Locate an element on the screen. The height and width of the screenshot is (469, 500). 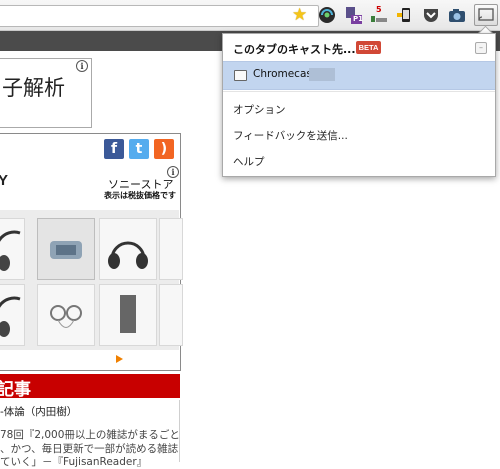
facebook-icon: f is located at coordinates (114, 149).